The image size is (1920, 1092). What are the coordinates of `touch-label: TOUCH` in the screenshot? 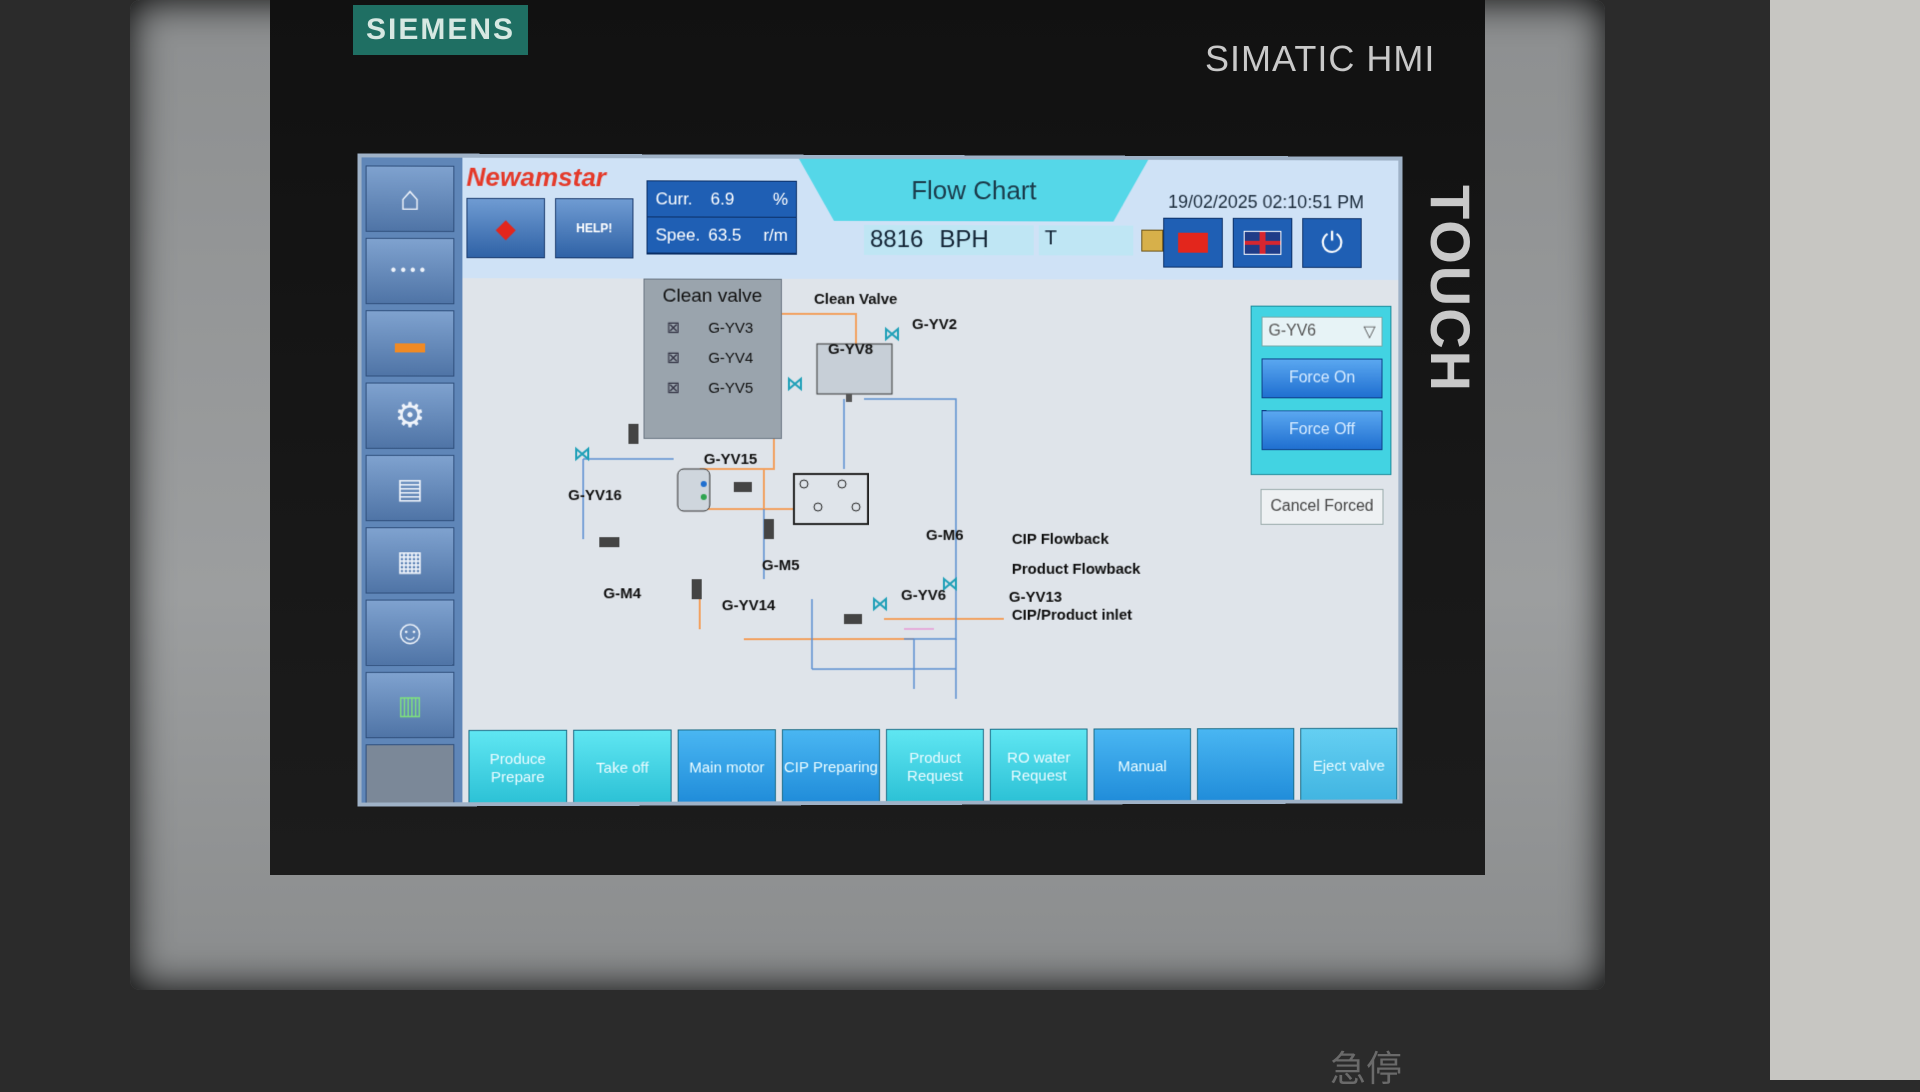 It's located at (1450, 289).